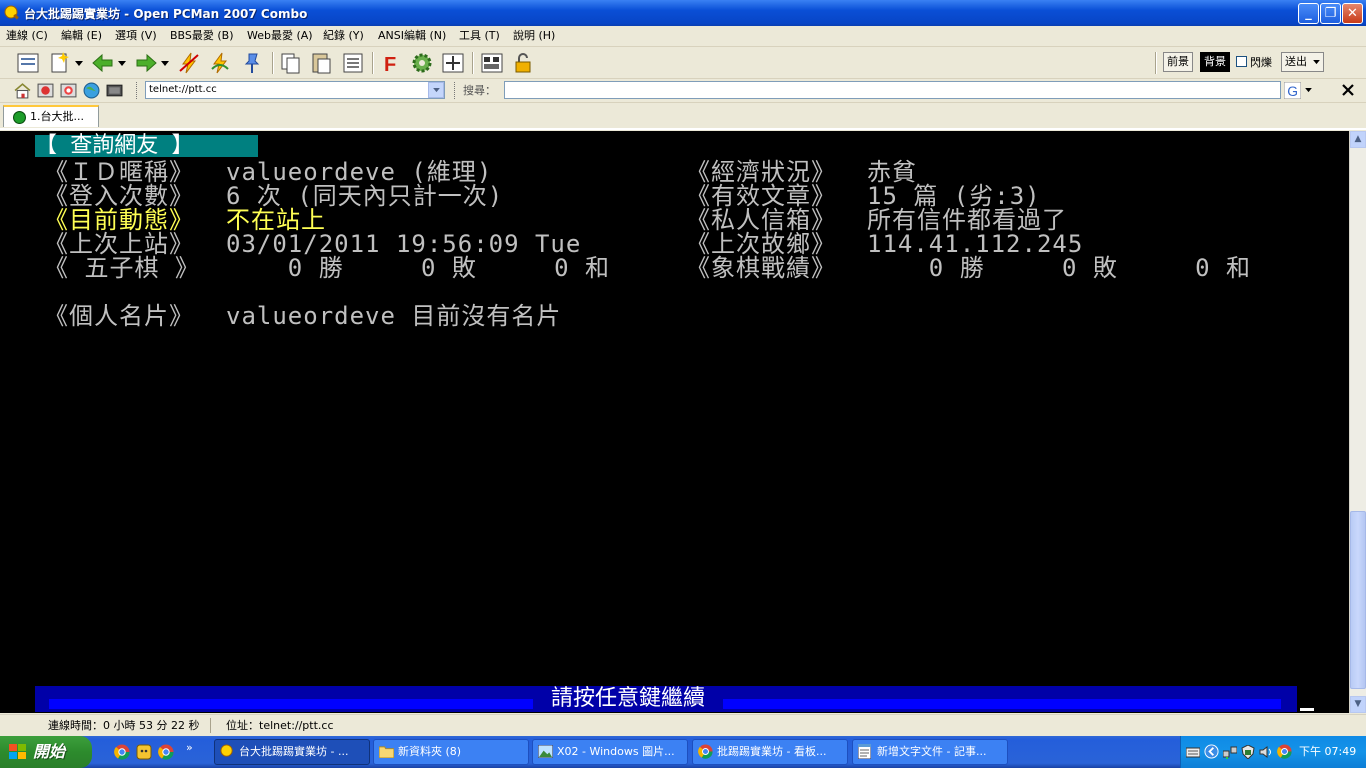  What do you see at coordinates (1327, 752) in the screenshot?
I see `clock: 下午 07:49` at bounding box center [1327, 752].